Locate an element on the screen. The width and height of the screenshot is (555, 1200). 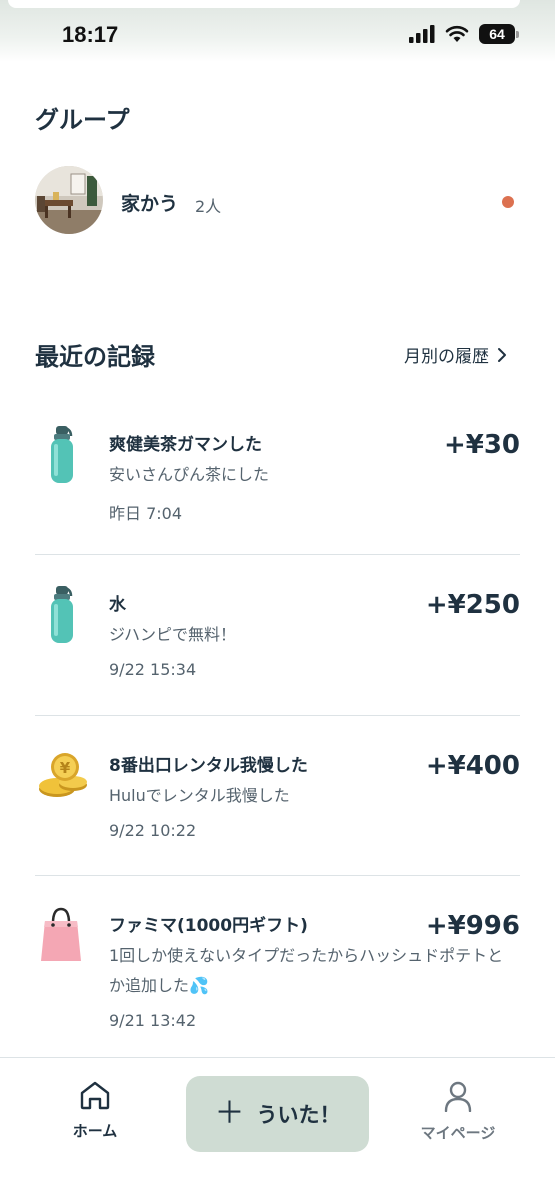
gold-coins-icon: ¥ is located at coordinates (63, 777).